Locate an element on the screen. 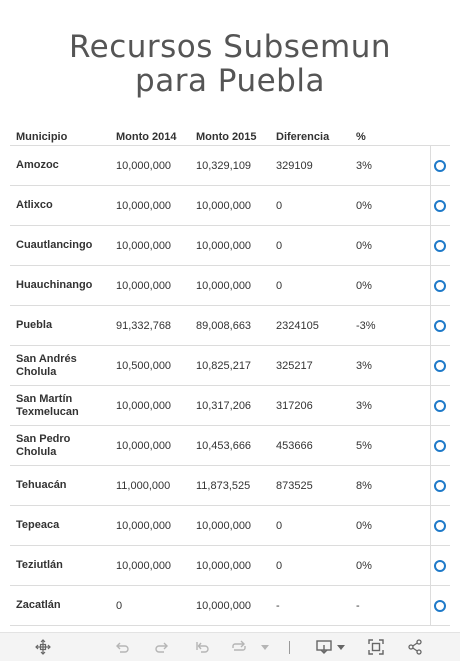 The image size is (460, 661). viz-toolbar is located at coordinates (230, 646).